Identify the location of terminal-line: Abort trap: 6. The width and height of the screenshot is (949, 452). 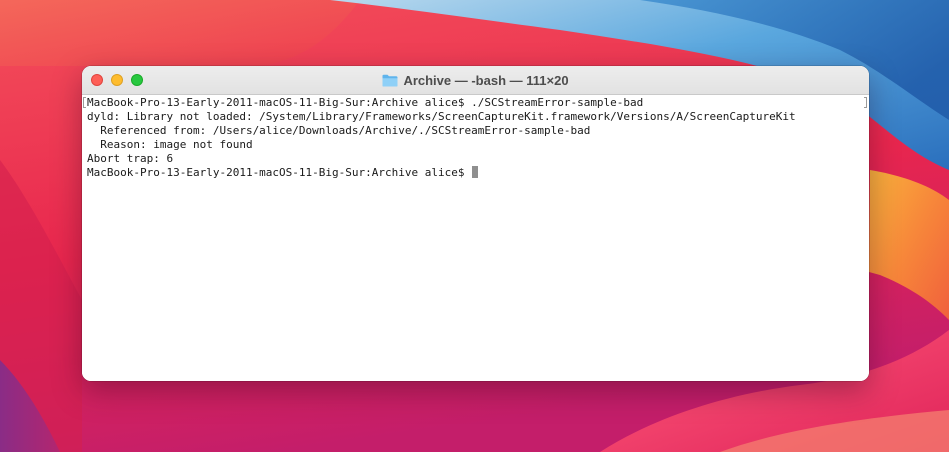
(130, 158).